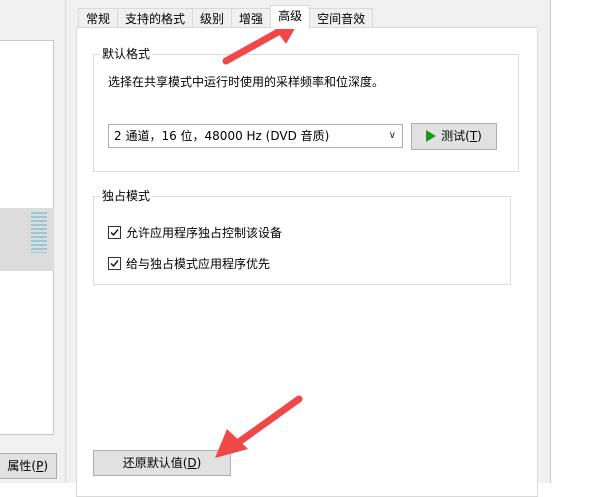 The width and height of the screenshot is (600, 497). What do you see at coordinates (45, 466) in the screenshot?
I see `properties-button-suffix: )` at bounding box center [45, 466].